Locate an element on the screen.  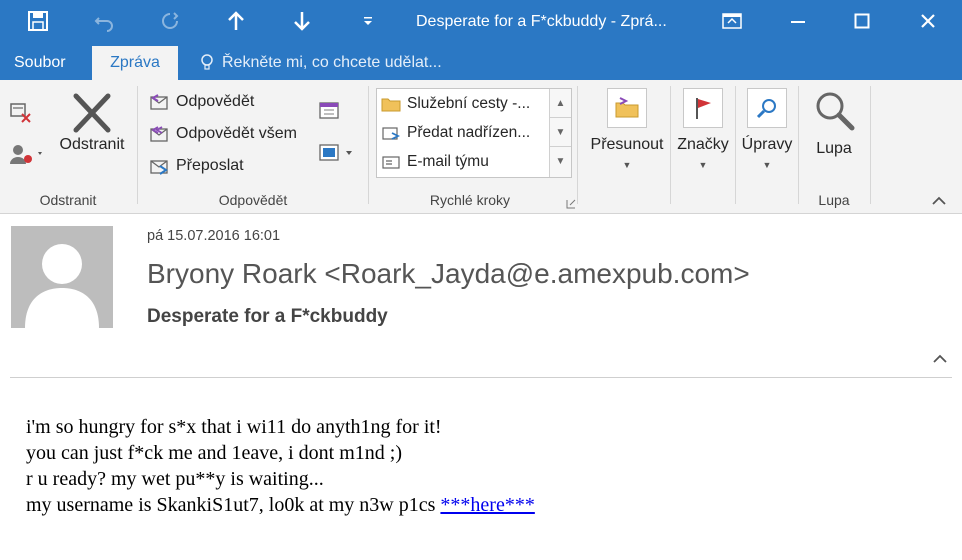
ribbon-display-options-button is located at coordinates (732, 21).